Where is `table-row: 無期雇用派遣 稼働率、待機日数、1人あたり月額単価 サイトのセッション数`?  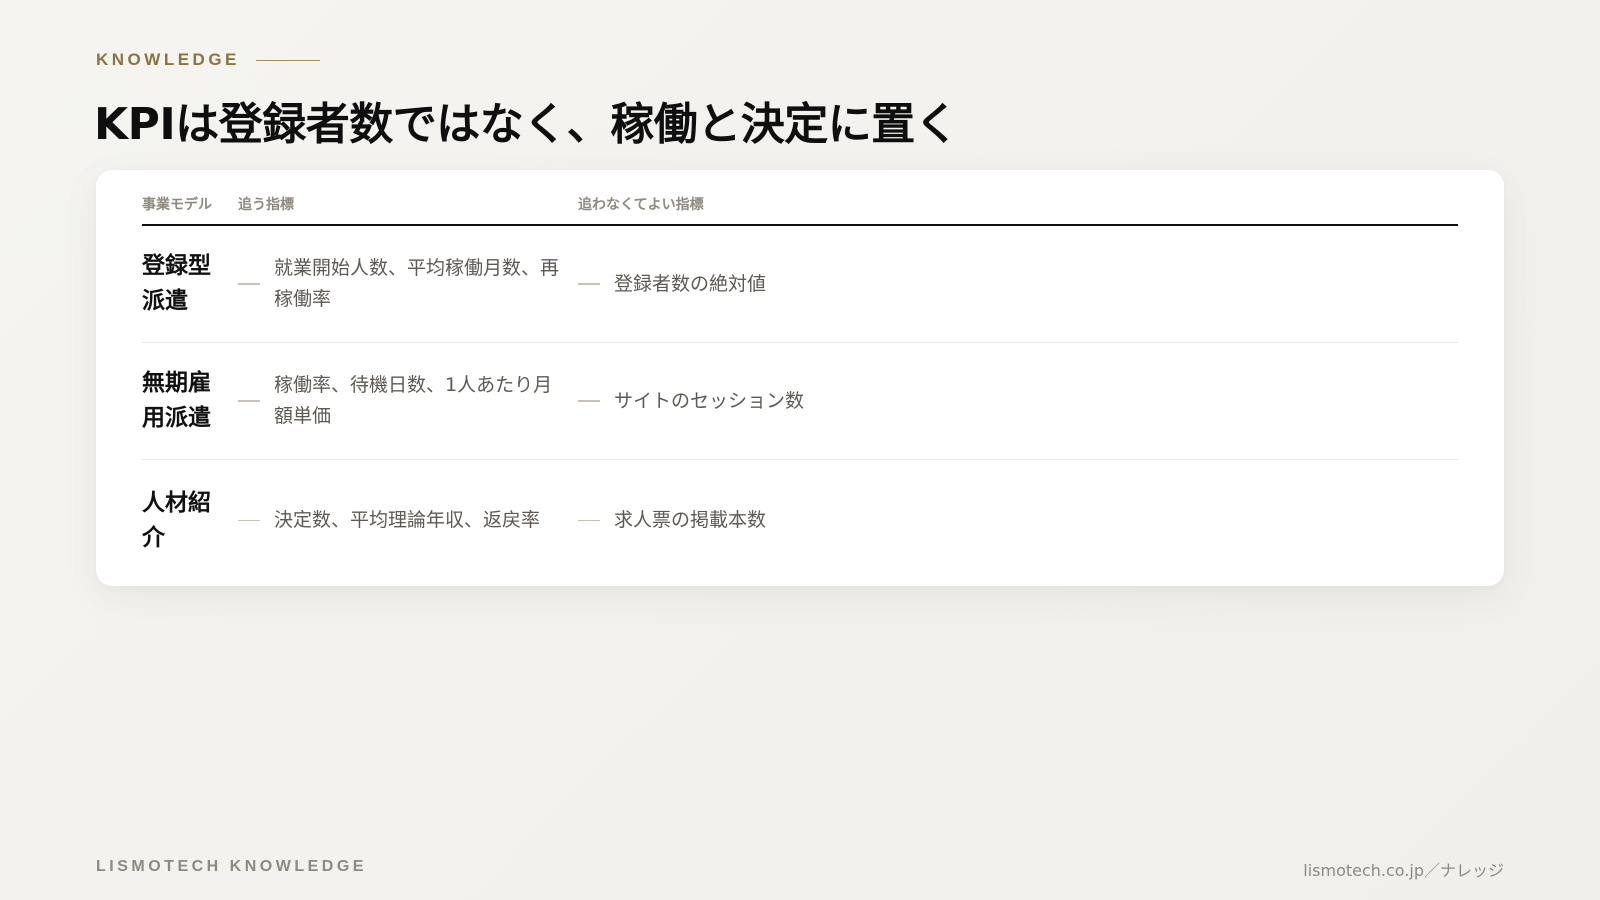 table-row: 無期雇用派遣 稼働率、待機日数、1人あたり月額単価 サイトのセッション数 is located at coordinates (800, 401).